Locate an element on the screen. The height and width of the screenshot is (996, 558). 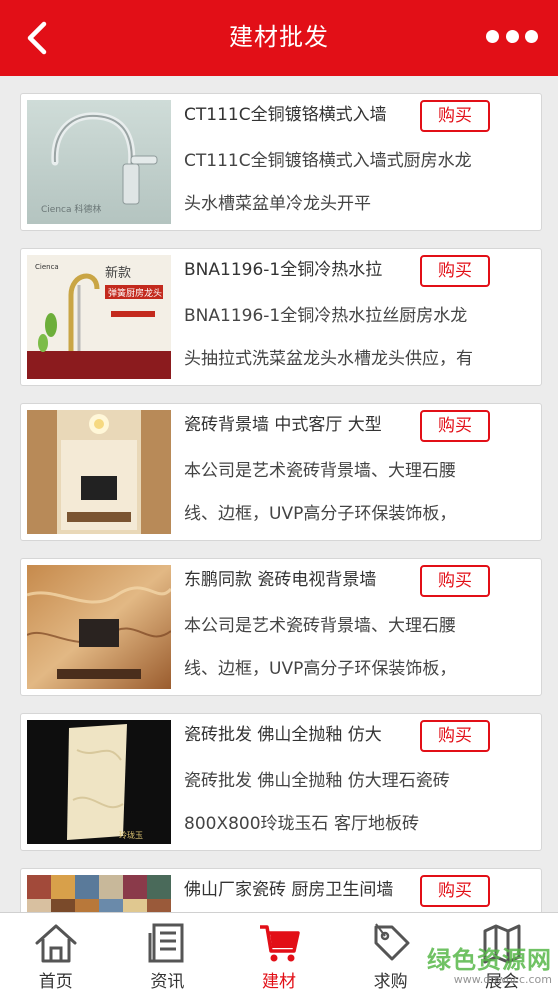
news-icon is located at coordinates (166, 943).